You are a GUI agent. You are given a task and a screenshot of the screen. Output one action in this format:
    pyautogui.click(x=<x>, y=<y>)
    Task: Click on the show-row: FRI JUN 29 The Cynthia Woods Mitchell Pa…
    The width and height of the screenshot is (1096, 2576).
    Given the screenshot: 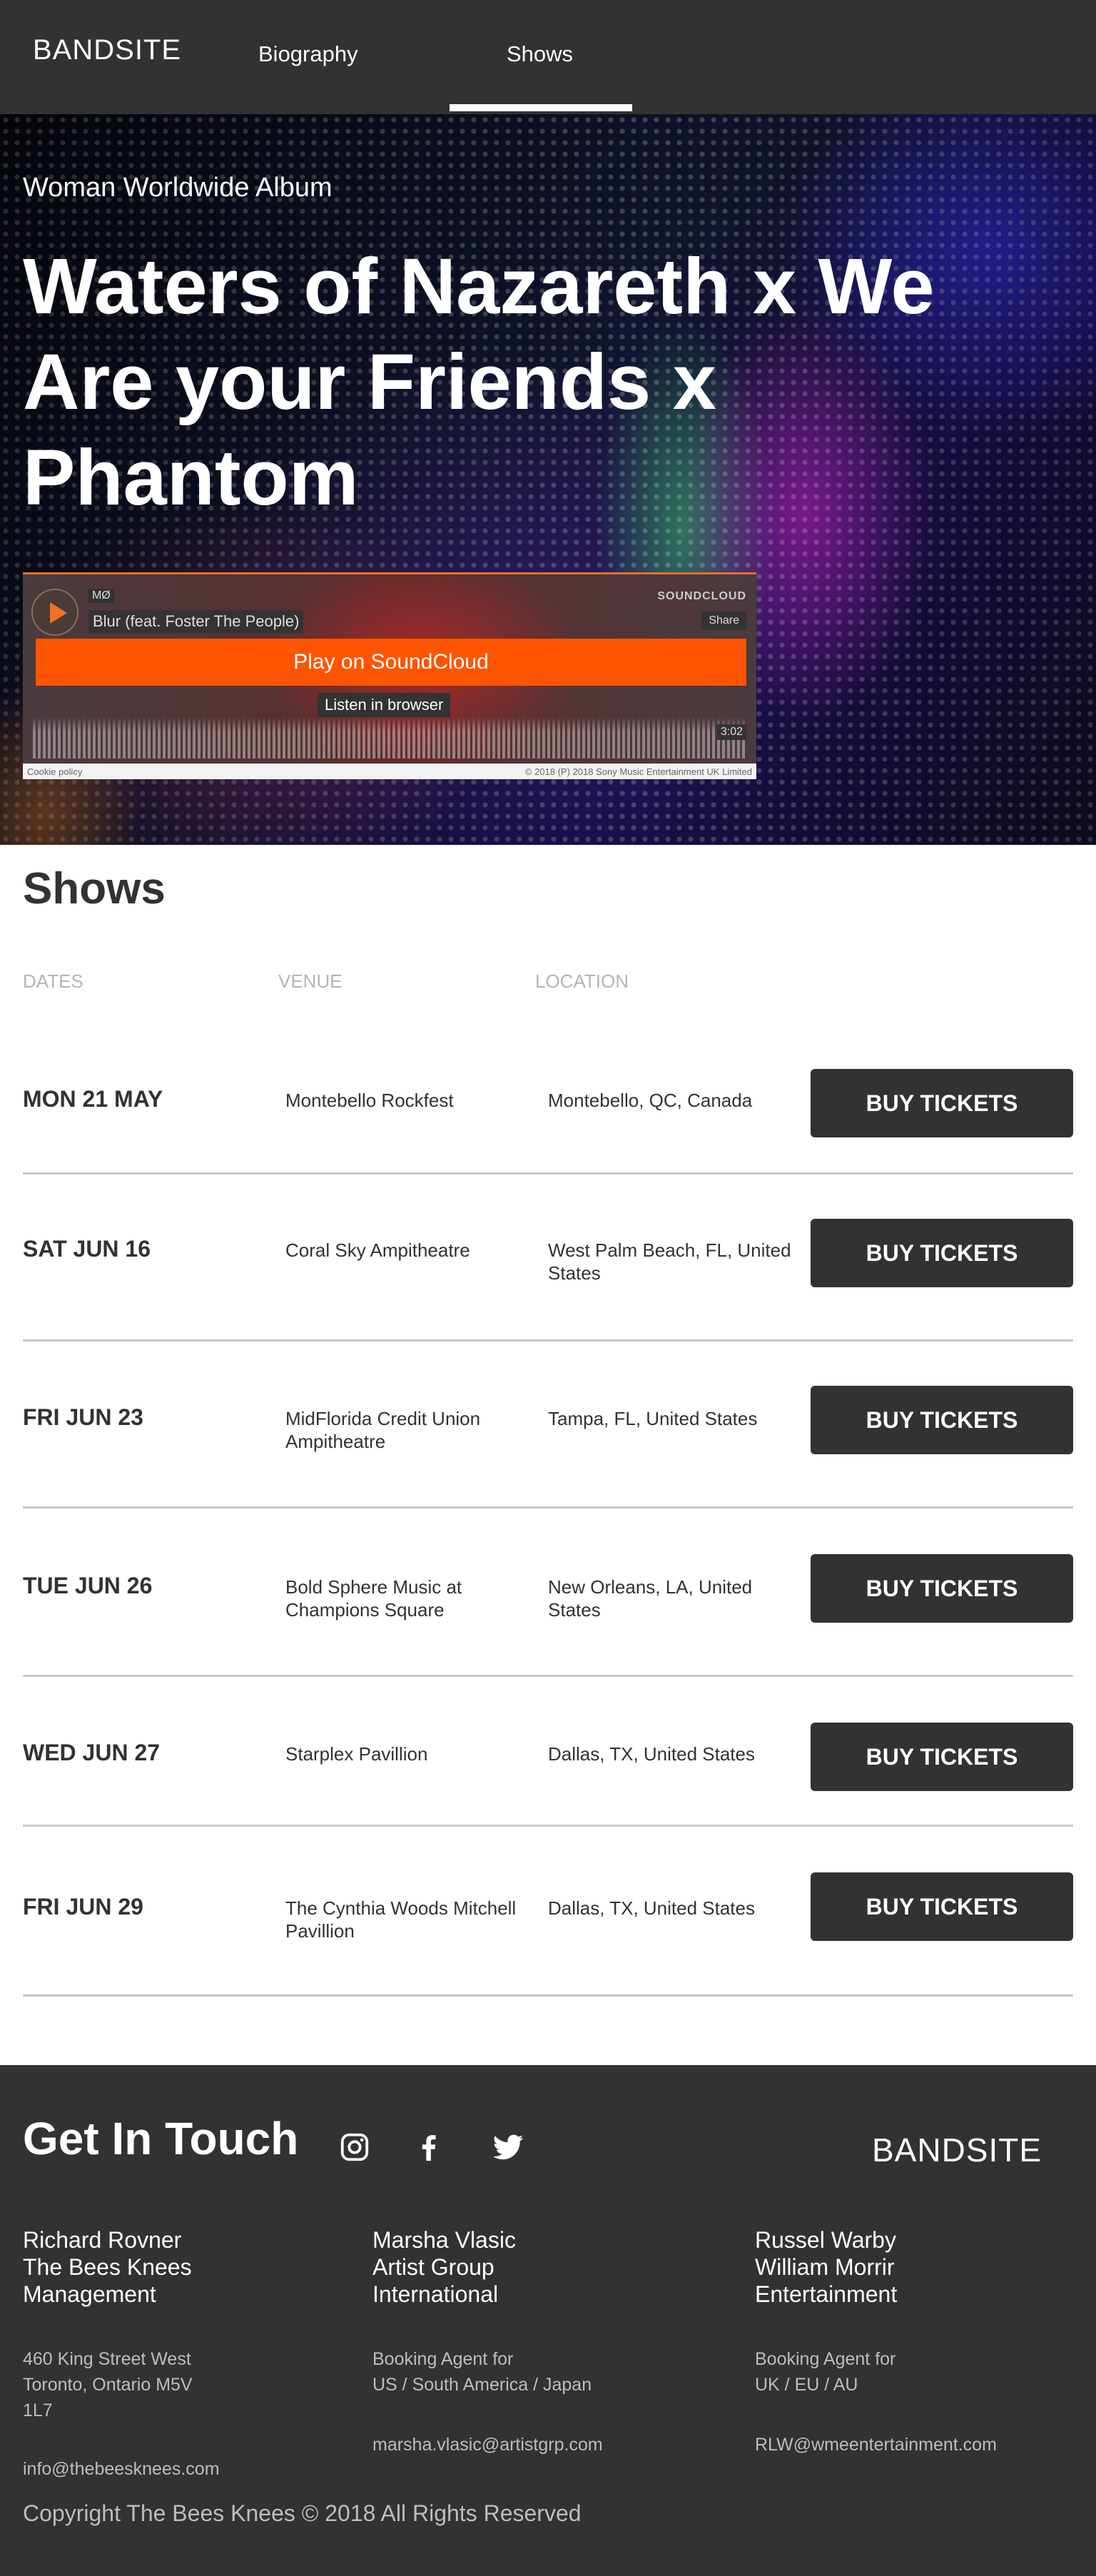 What is the action you would take?
    pyautogui.click(x=548, y=1912)
    